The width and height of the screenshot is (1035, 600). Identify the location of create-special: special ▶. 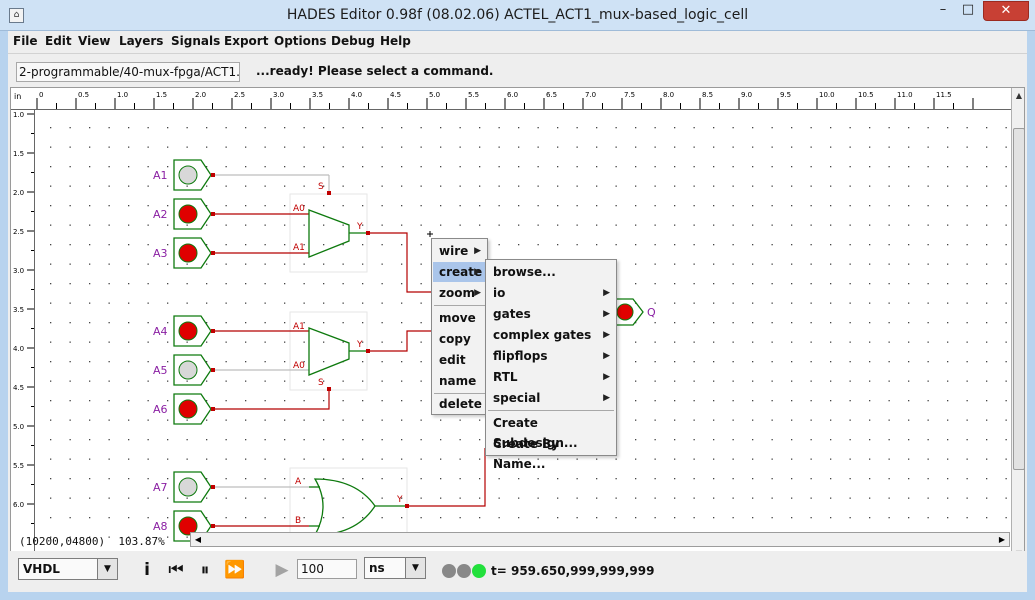
(551, 398).